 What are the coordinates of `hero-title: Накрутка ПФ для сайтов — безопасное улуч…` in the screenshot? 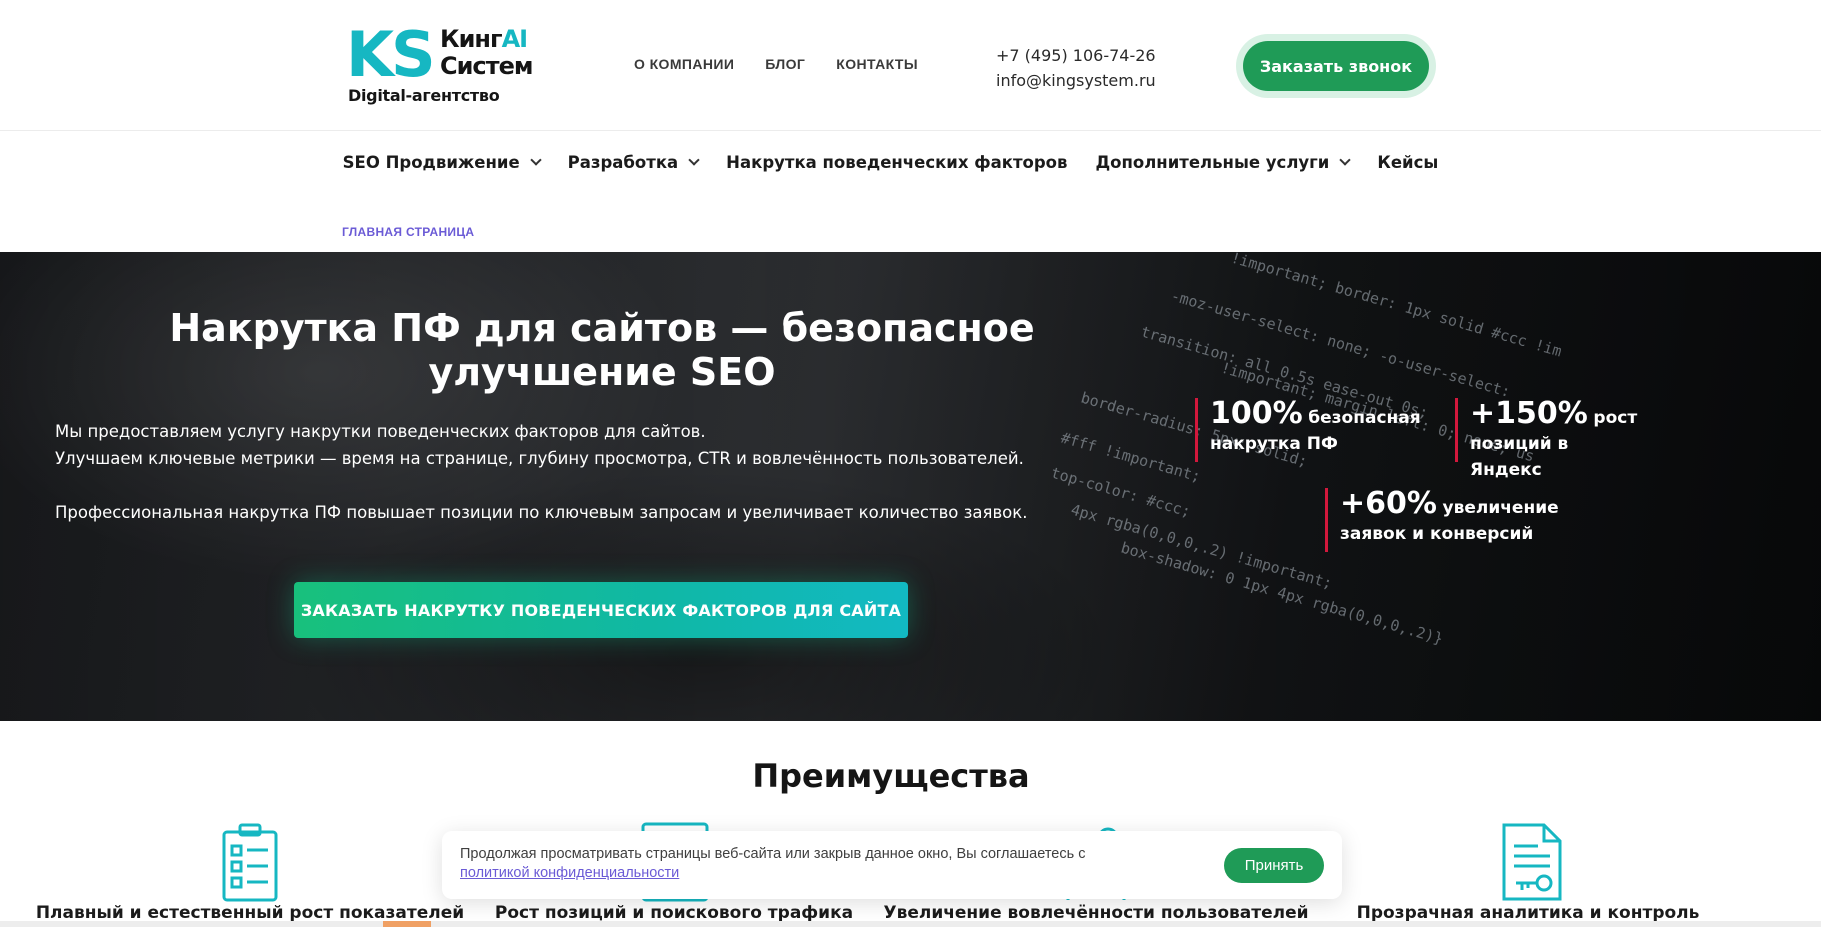 It's located at (602, 350).